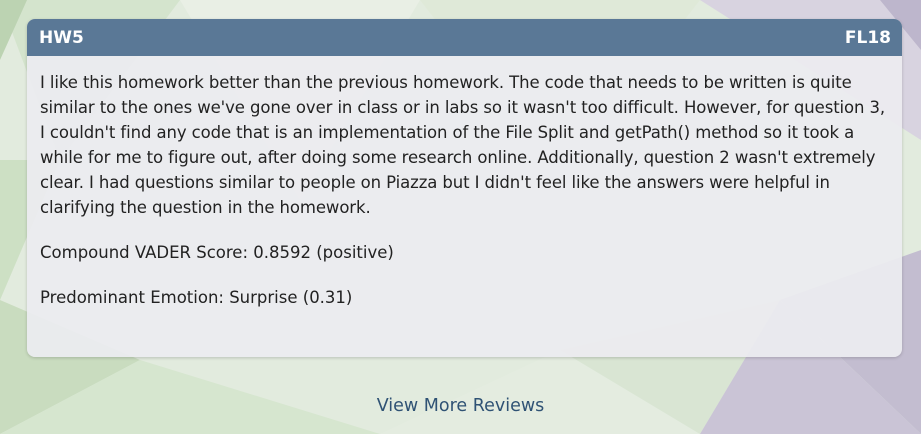  Describe the element at coordinates (460, 406) in the screenshot. I see `view-more-reviews-link: View More Reviews` at that location.